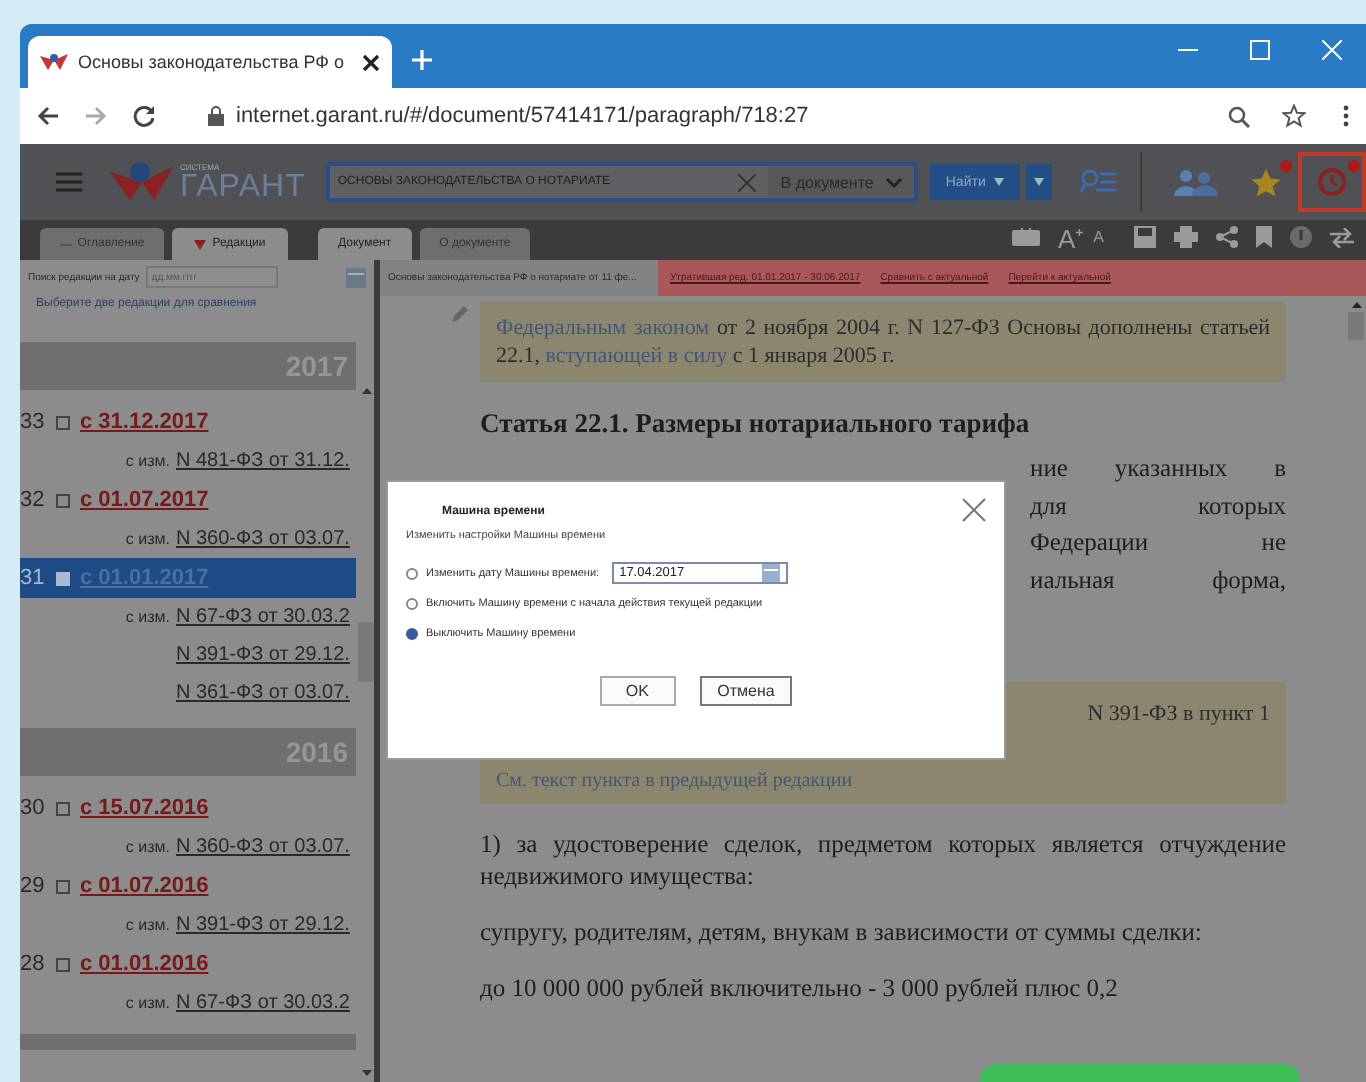  I want to click on save-icon, so click(1145, 237).